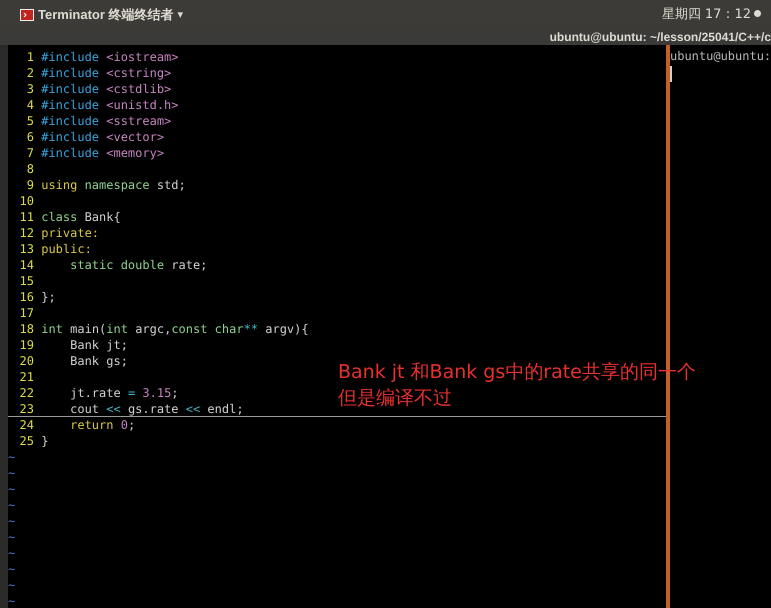 The image size is (771, 608). Describe the element at coordinates (26, 201) in the screenshot. I see `line-number: 10` at that location.